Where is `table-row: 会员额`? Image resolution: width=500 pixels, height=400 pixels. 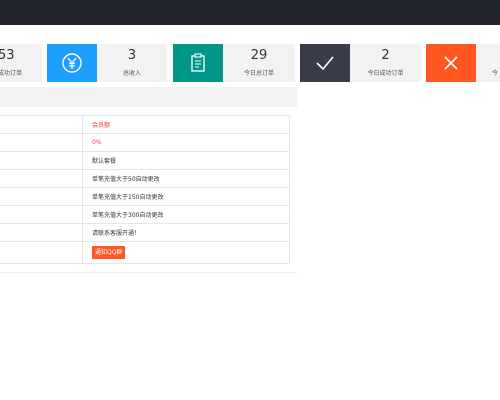 table-row: 会员额 is located at coordinates (145, 124).